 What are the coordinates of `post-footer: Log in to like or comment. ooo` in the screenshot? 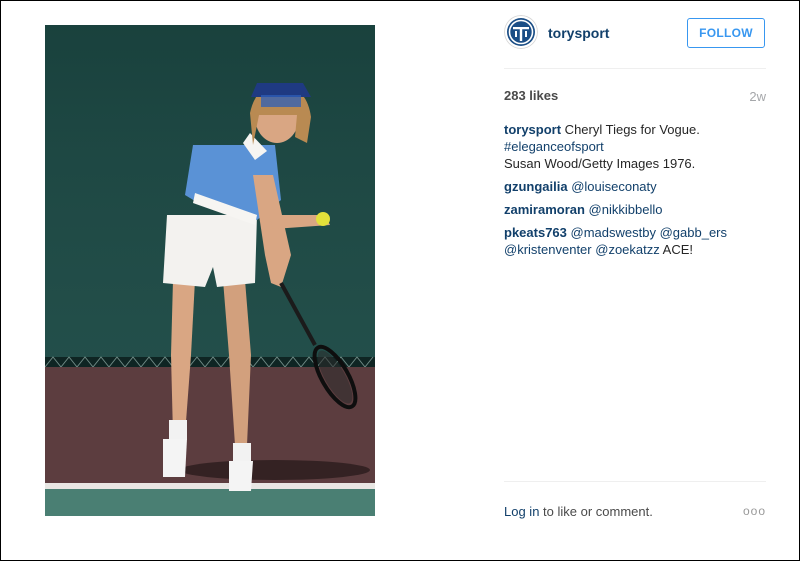 It's located at (635, 514).